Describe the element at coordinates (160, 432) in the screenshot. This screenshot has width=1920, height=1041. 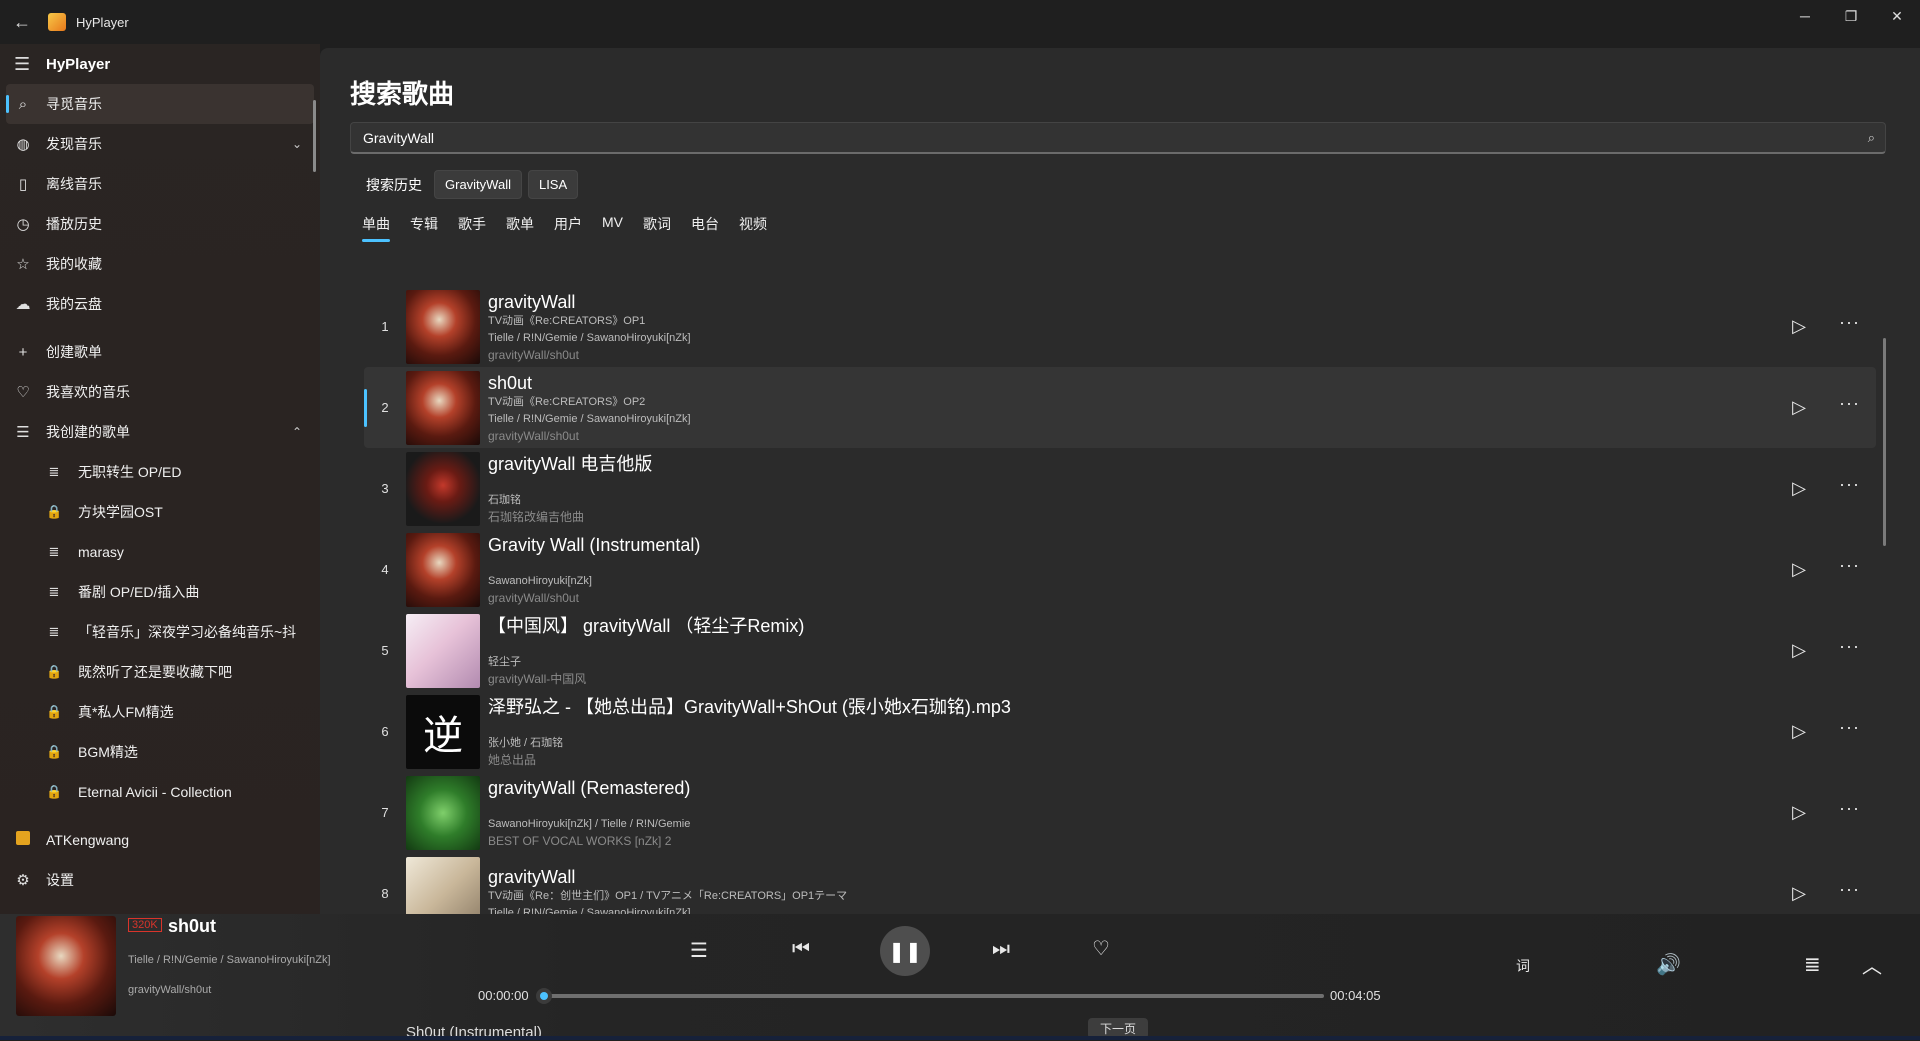
I see `action-item-2: ☰ 我创建的歌单 ⌃` at that location.